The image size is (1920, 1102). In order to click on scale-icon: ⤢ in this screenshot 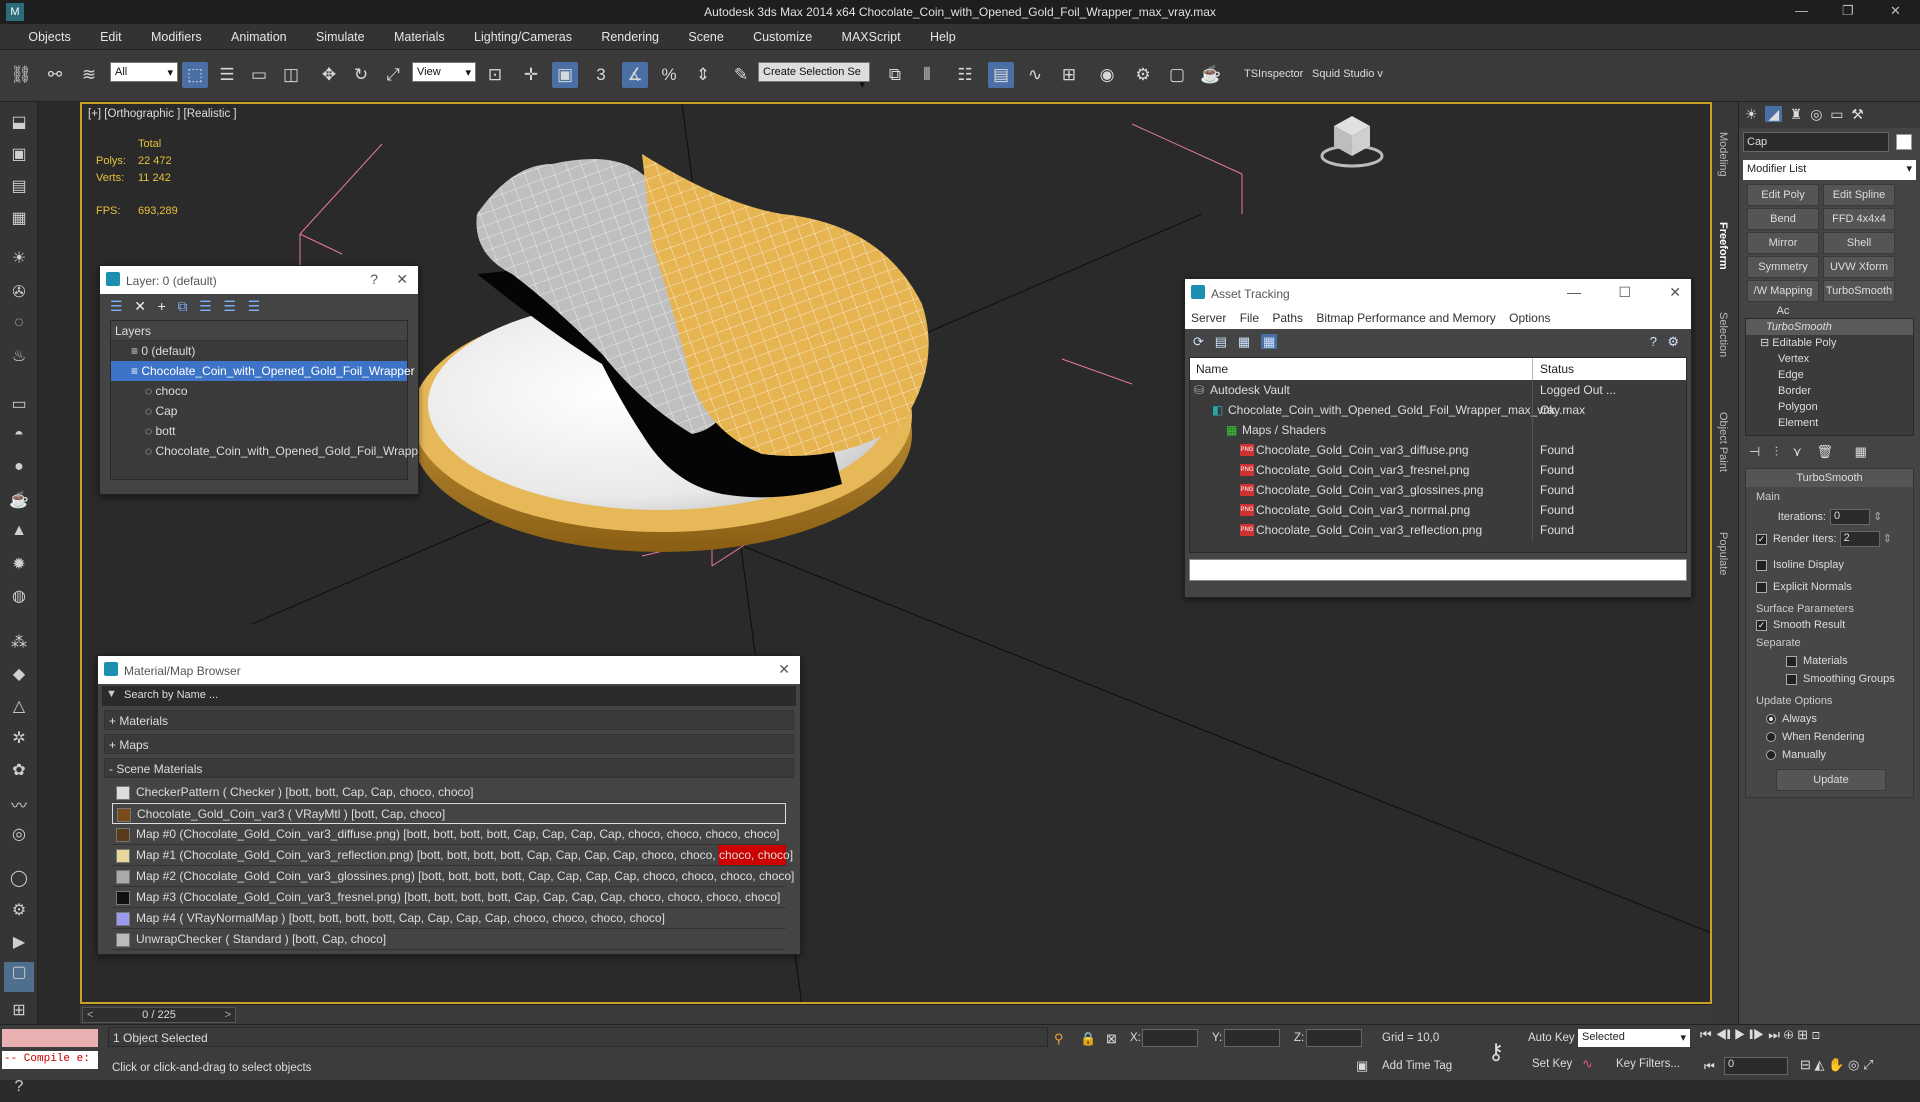, I will do `click(393, 75)`.